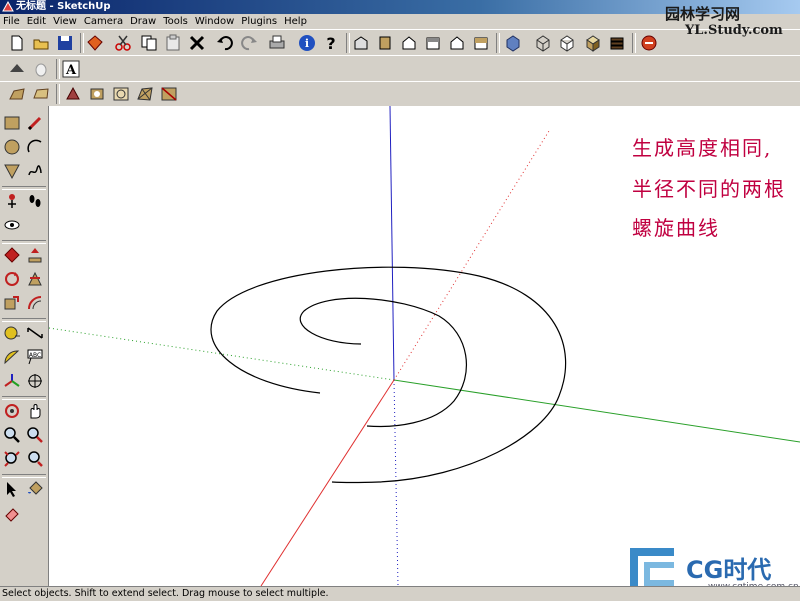 The height and width of the screenshot is (601, 800). I want to click on stamp-icon, so click(97, 94).